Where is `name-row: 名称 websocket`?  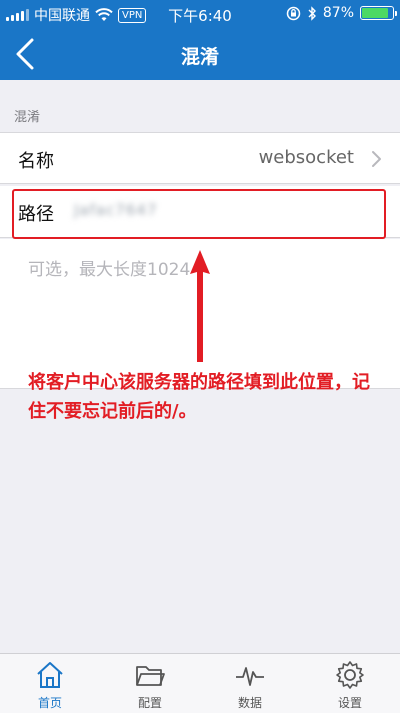 name-row: 名称 websocket is located at coordinates (200, 158).